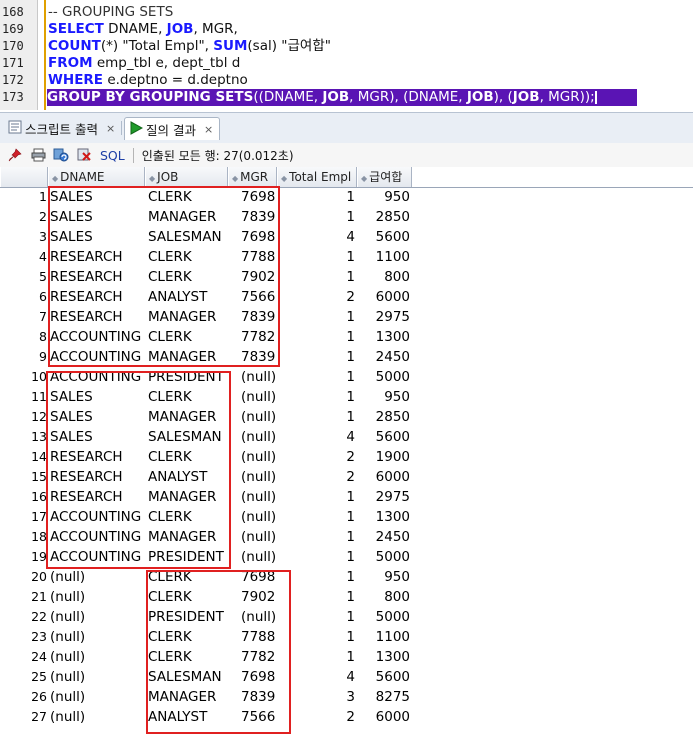  What do you see at coordinates (317, 677) in the screenshot?
I see `cell-total-empl: 4` at bounding box center [317, 677].